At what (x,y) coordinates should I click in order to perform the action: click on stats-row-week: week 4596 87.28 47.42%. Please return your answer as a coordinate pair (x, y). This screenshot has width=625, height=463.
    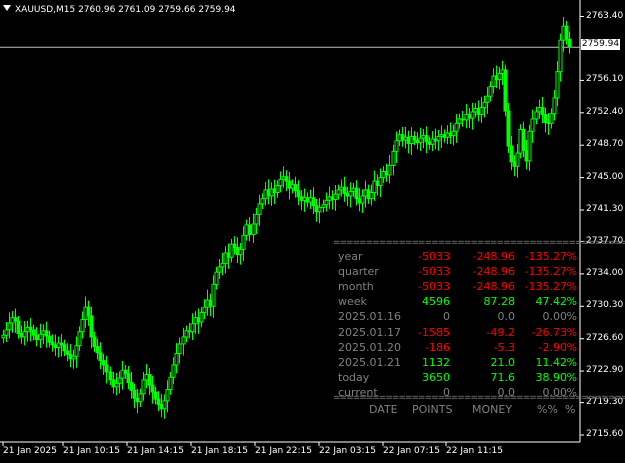
    Looking at the image, I should click on (456, 301).